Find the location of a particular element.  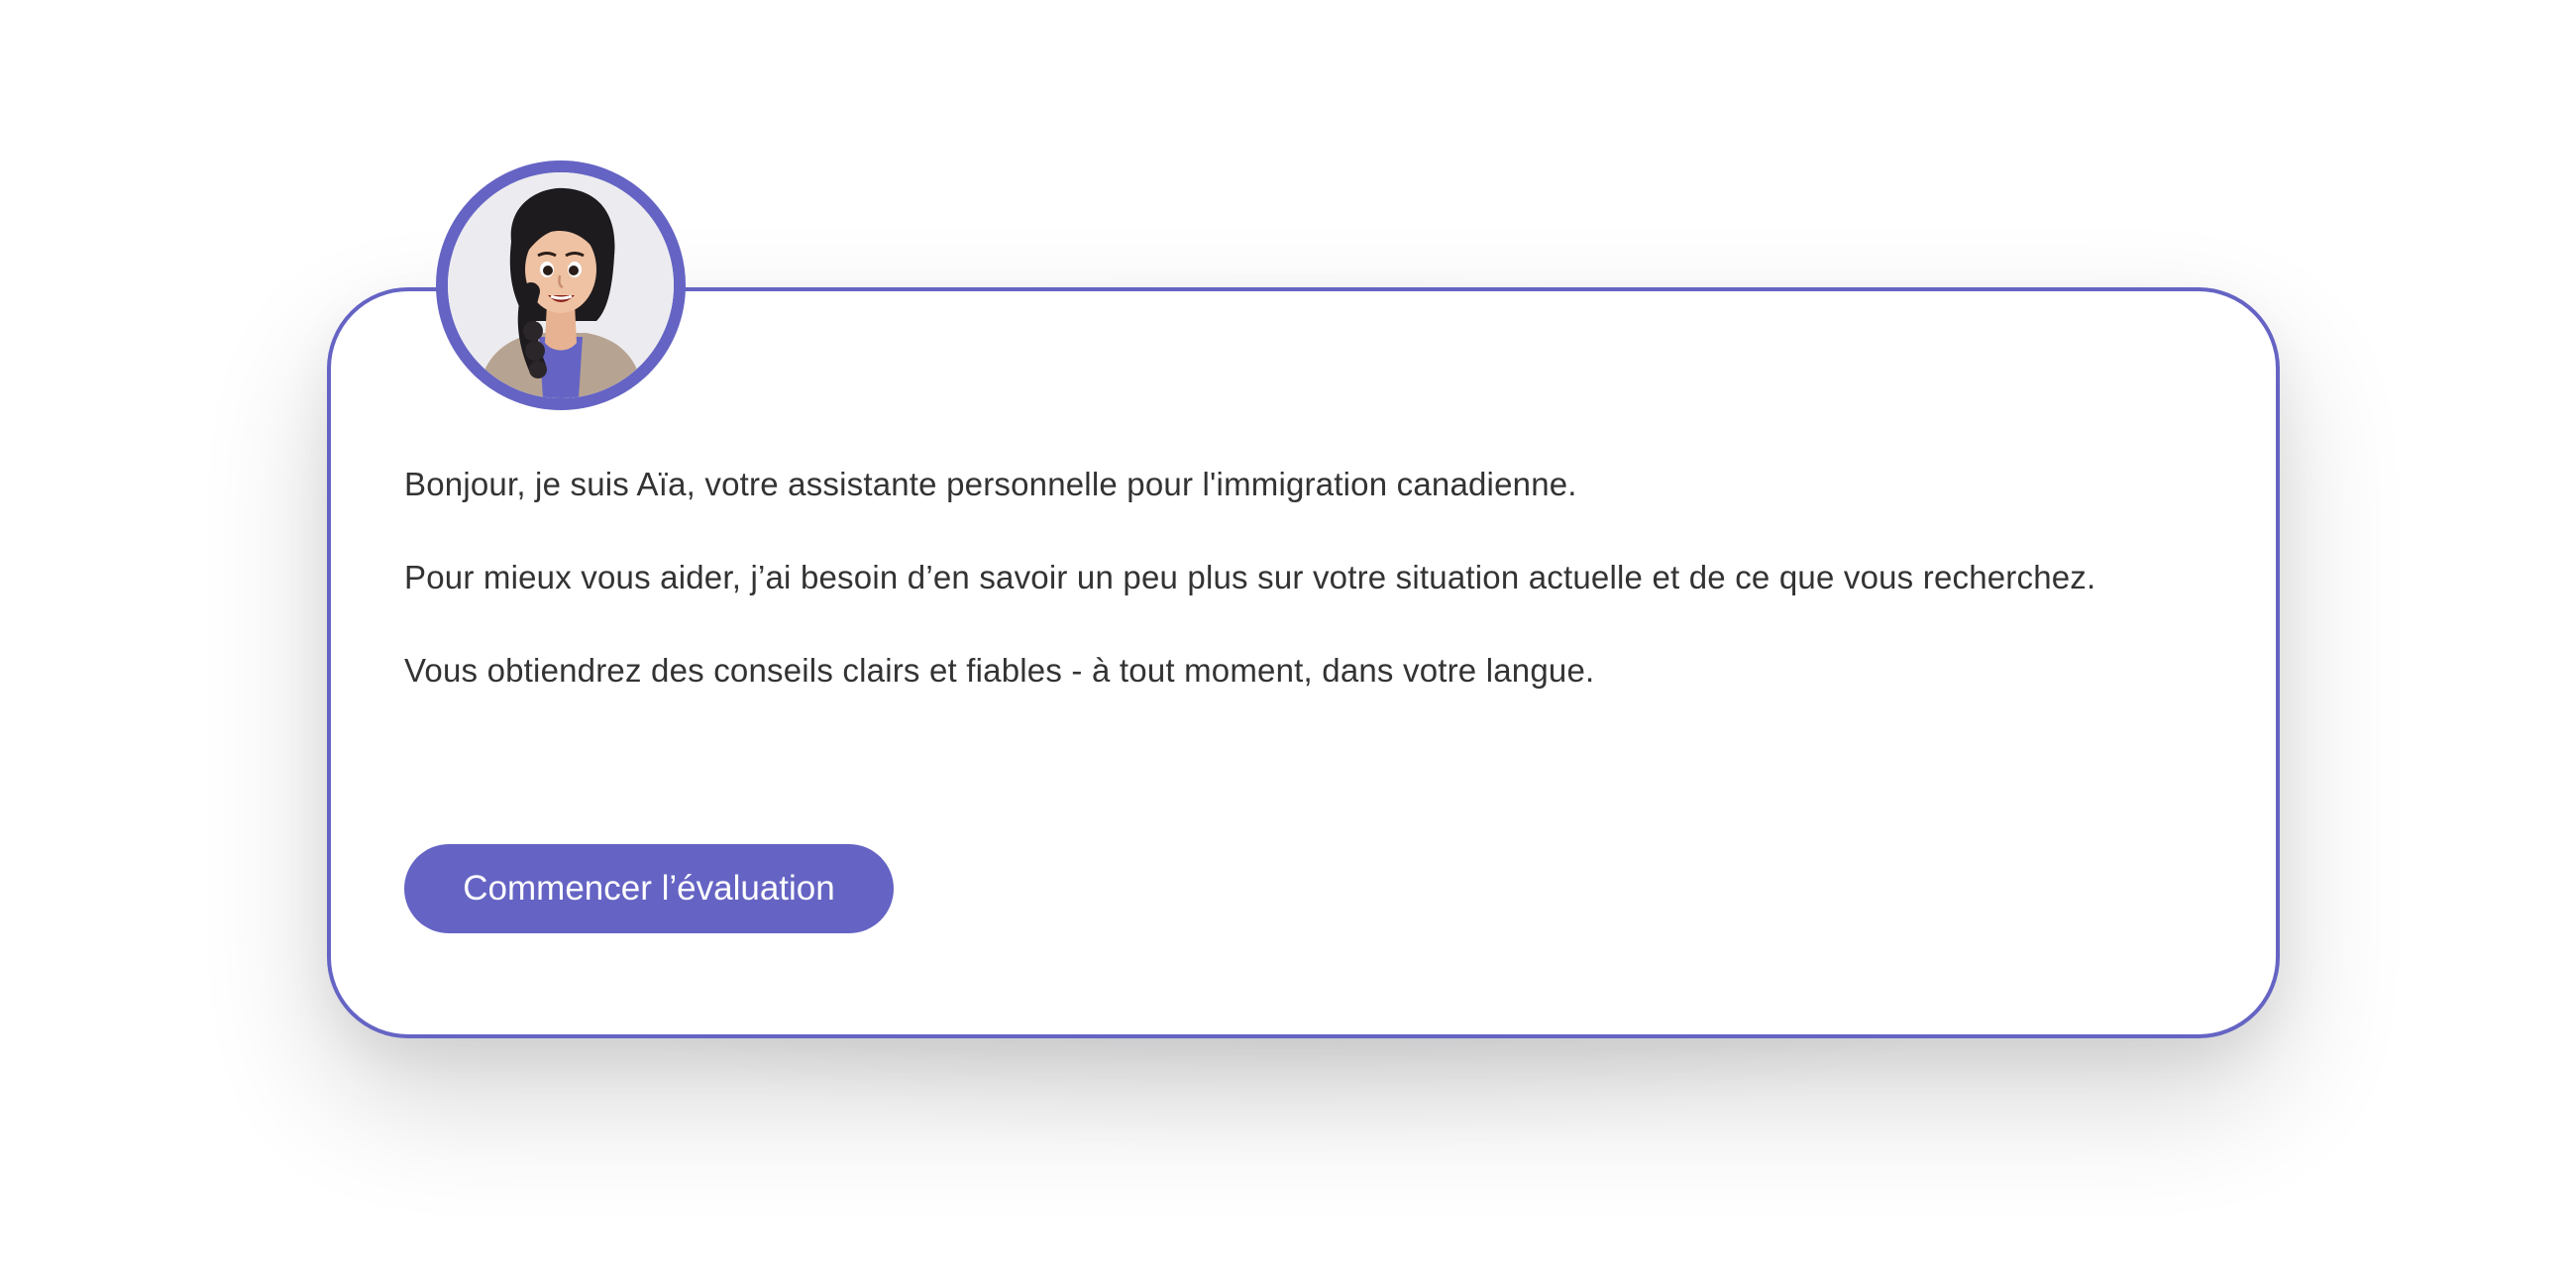

female-assistant-avatar-icon is located at coordinates (561, 285).